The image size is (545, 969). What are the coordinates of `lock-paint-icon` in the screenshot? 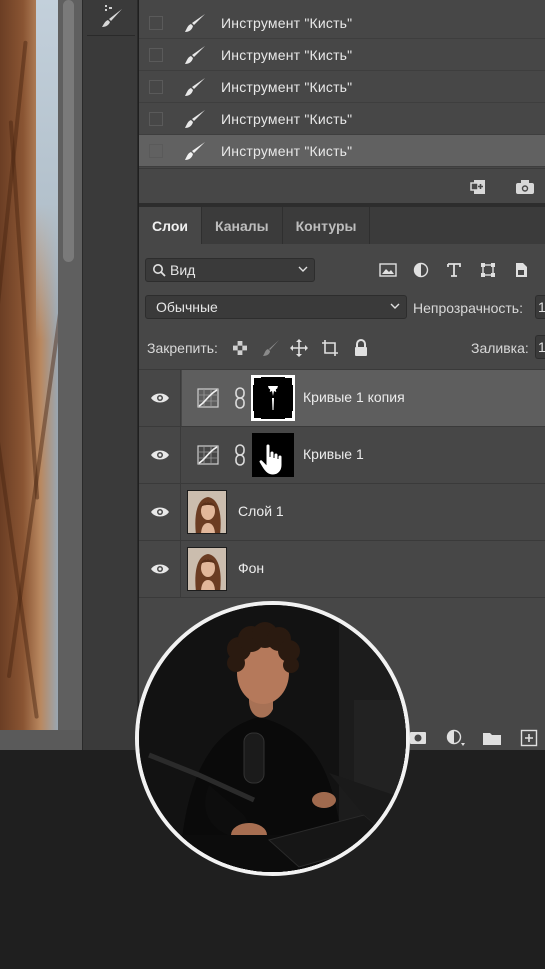 It's located at (271, 348).